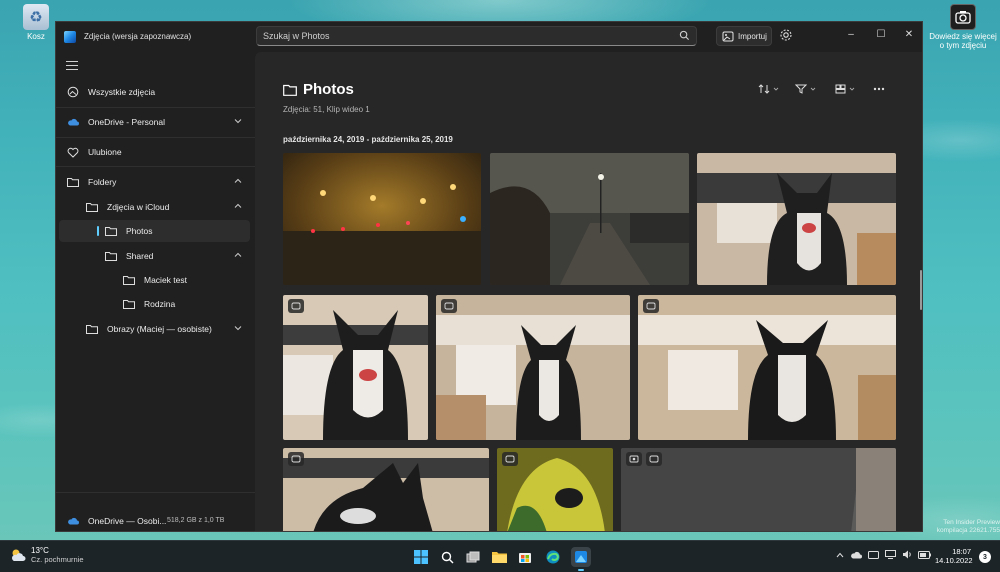 The image size is (1000, 572). What do you see at coordinates (985, 557) in the screenshot?
I see `notification-badge: 3` at bounding box center [985, 557].